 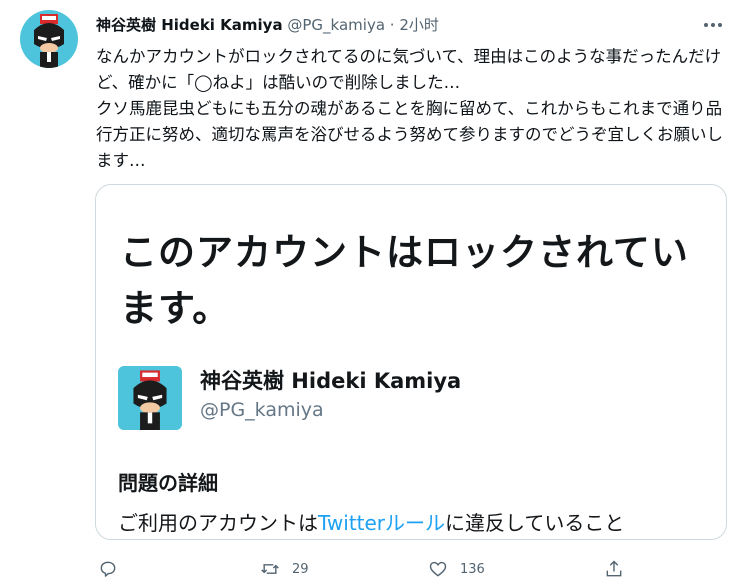 What do you see at coordinates (262, 410) in the screenshot?
I see `card-handle: @PG_kamiya` at bounding box center [262, 410].